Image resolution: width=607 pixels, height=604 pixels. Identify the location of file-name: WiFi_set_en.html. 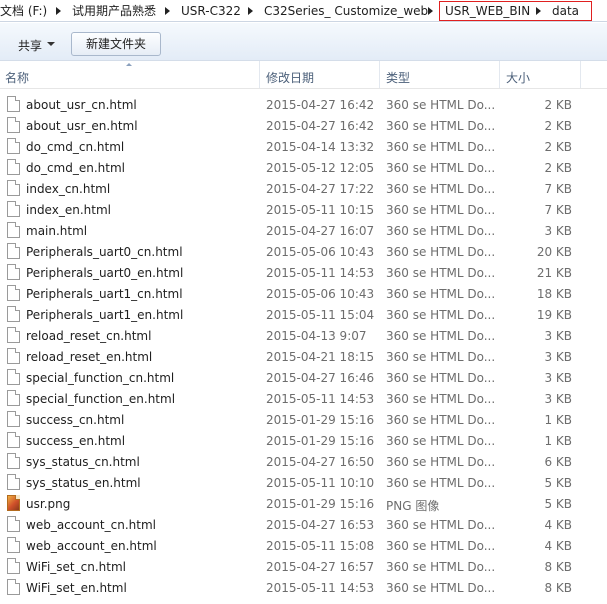
(76, 588).